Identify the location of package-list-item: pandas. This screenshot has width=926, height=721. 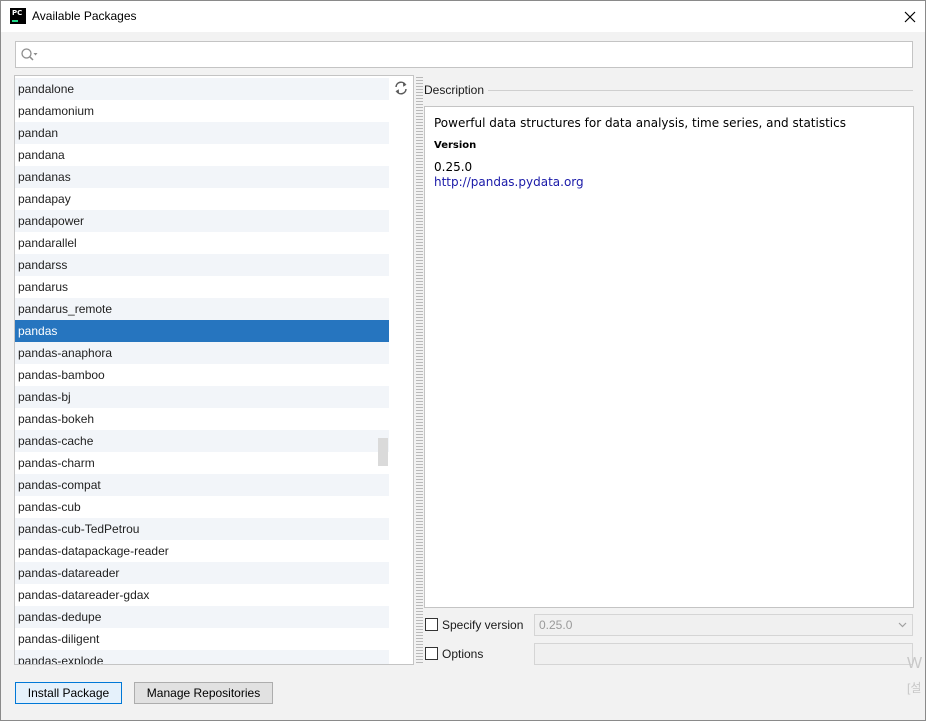
(202, 331).